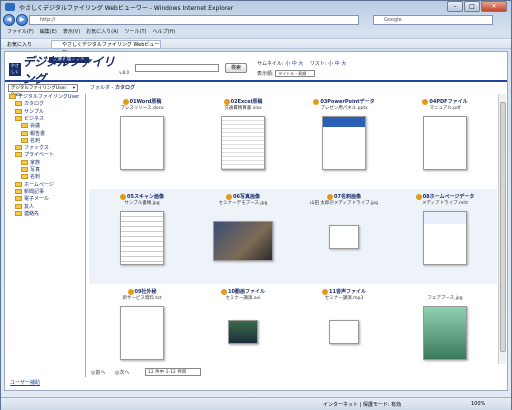  Describe the element at coordinates (122, 372) in the screenshot. I see `next-page-button: ◎次へ` at that location.